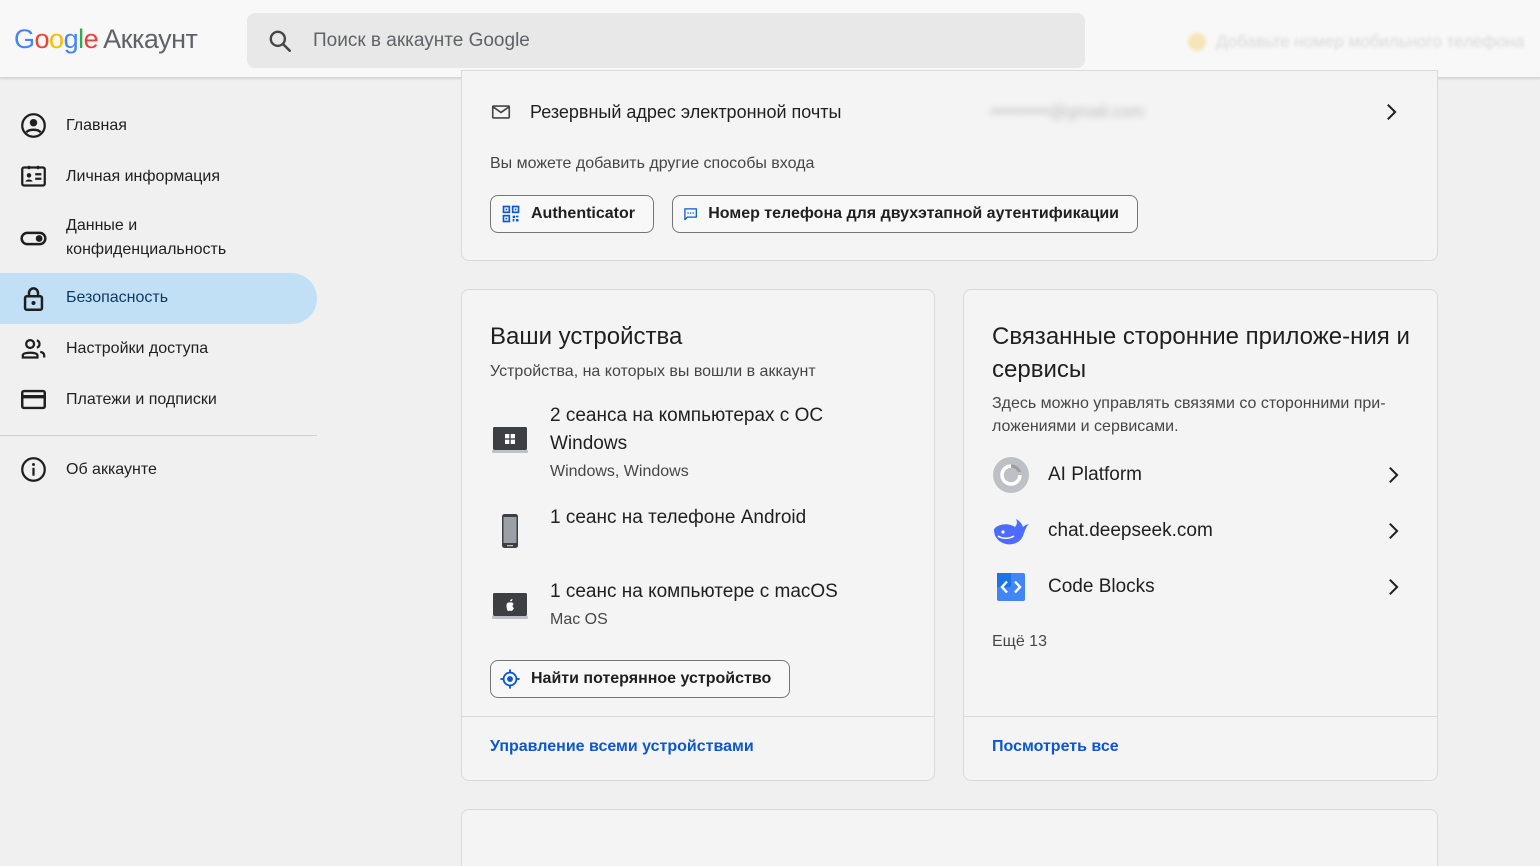 Image resolution: width=1540 pixels, height=866 pixels. What do you see at coordinates (694, 591) in the screenshot?
I see `device-title: 1 сеанс на компьютере с macOS` at bounding box center [694, 591].